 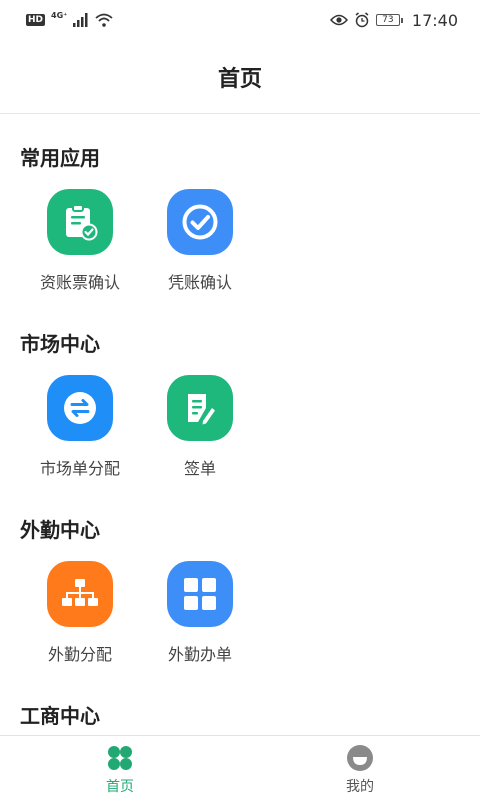 What do you see at coordinates (360, 758) in the screenshot?
I see `smiley-profile-icon` at bounding box center [360, 758].